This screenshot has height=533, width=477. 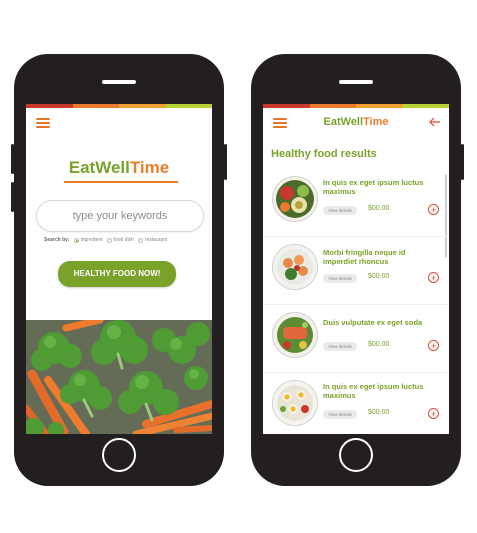 I want to click on search-input: type your keywords, so click(x=120, y=216).